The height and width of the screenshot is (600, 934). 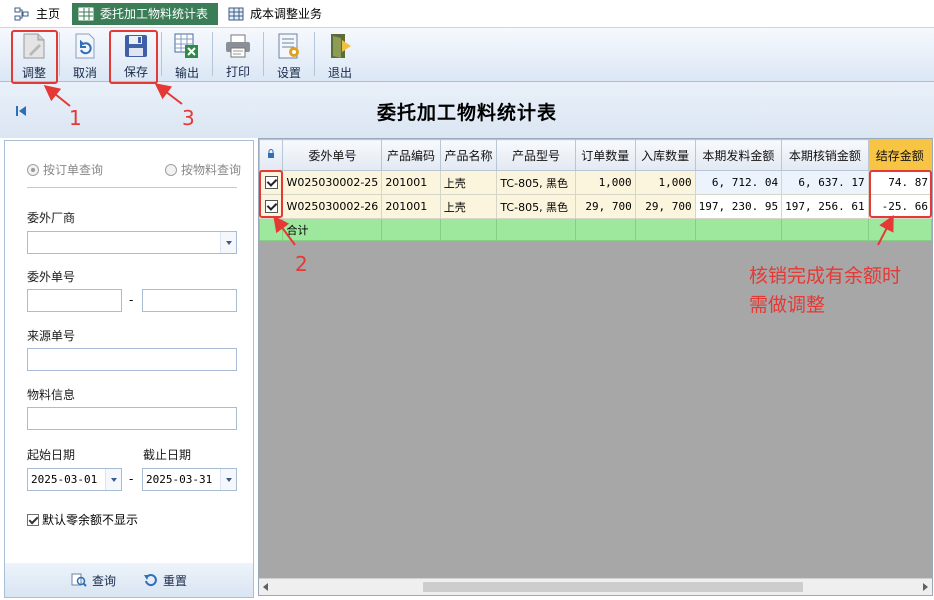 What do you see at coordinates (131, 300) in the screenshot?
I see `range-dash: -` at bounding box center [131, 300].